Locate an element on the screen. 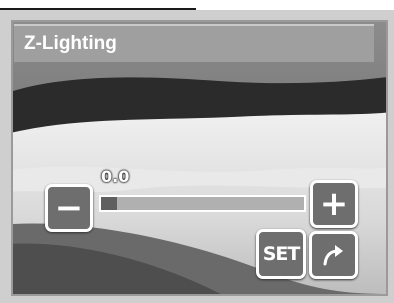  decrease-button: − is located at coordinates (69, 208).